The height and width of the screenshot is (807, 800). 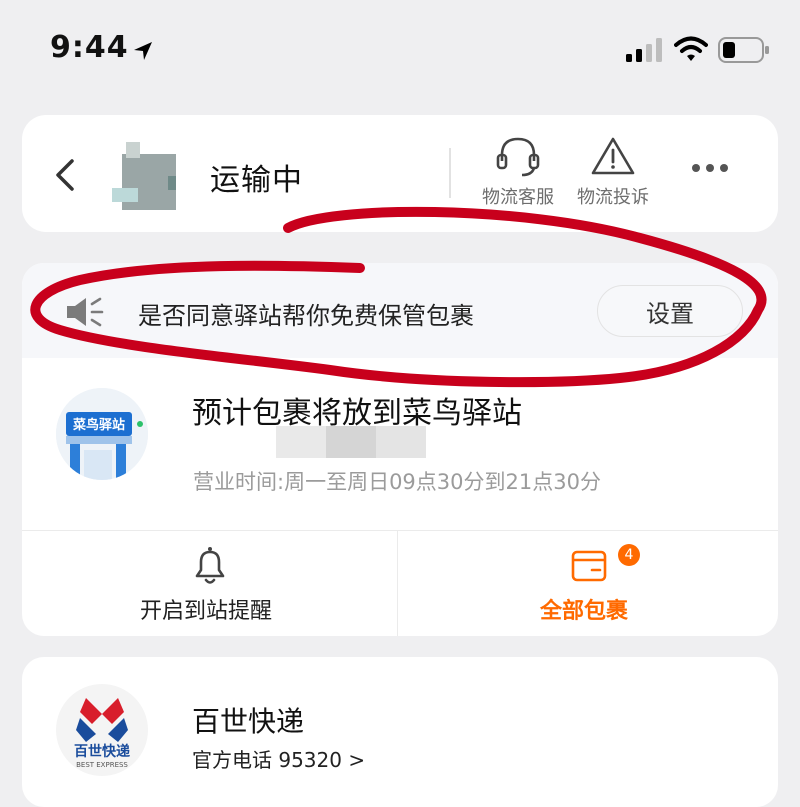 I want to click on header-divider, so click(x=450, y=173).